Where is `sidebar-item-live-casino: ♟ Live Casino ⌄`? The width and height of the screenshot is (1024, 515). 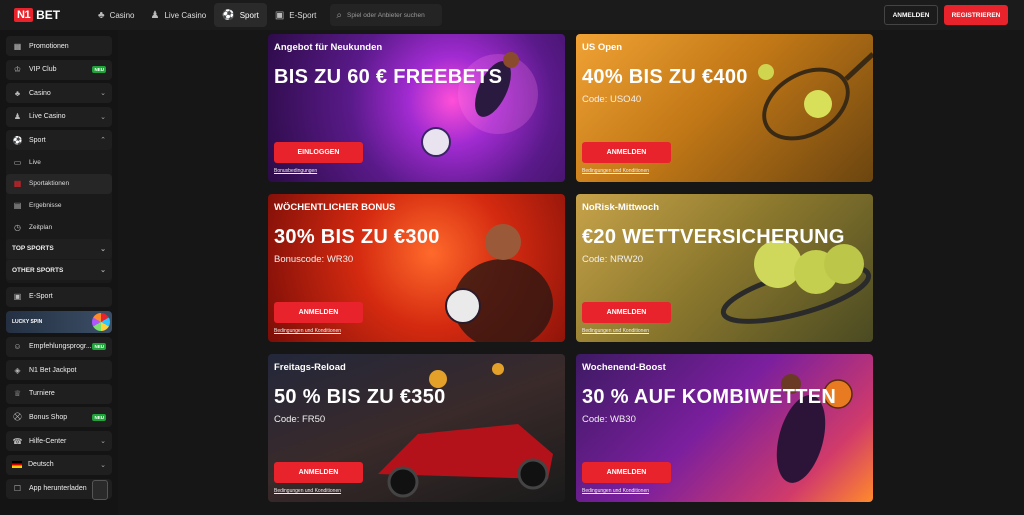
sidebar-item-live-casino: ♟ Live Casino ⌄ is located at coordinates (59, 116).